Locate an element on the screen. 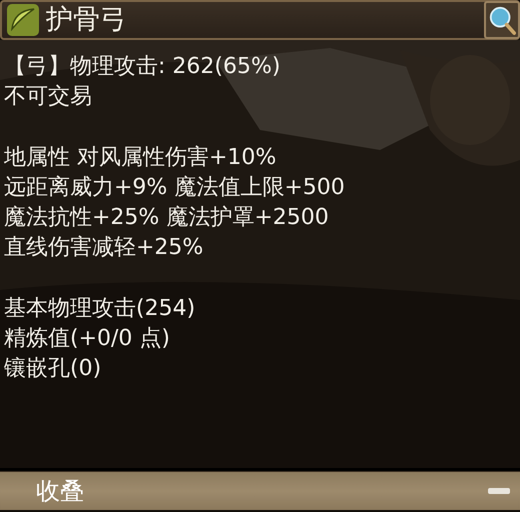 The height and width of the screenshot is (512, 520). stat-line: 魔法抗性+25% 魔法护罩+2500 is located at coordinates (167, 218).